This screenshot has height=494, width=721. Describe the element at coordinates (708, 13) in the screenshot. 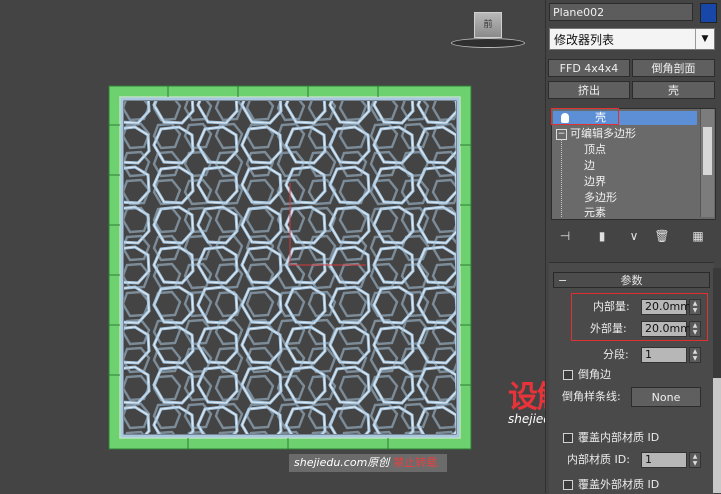

I see `object-color-swatch` at that location.